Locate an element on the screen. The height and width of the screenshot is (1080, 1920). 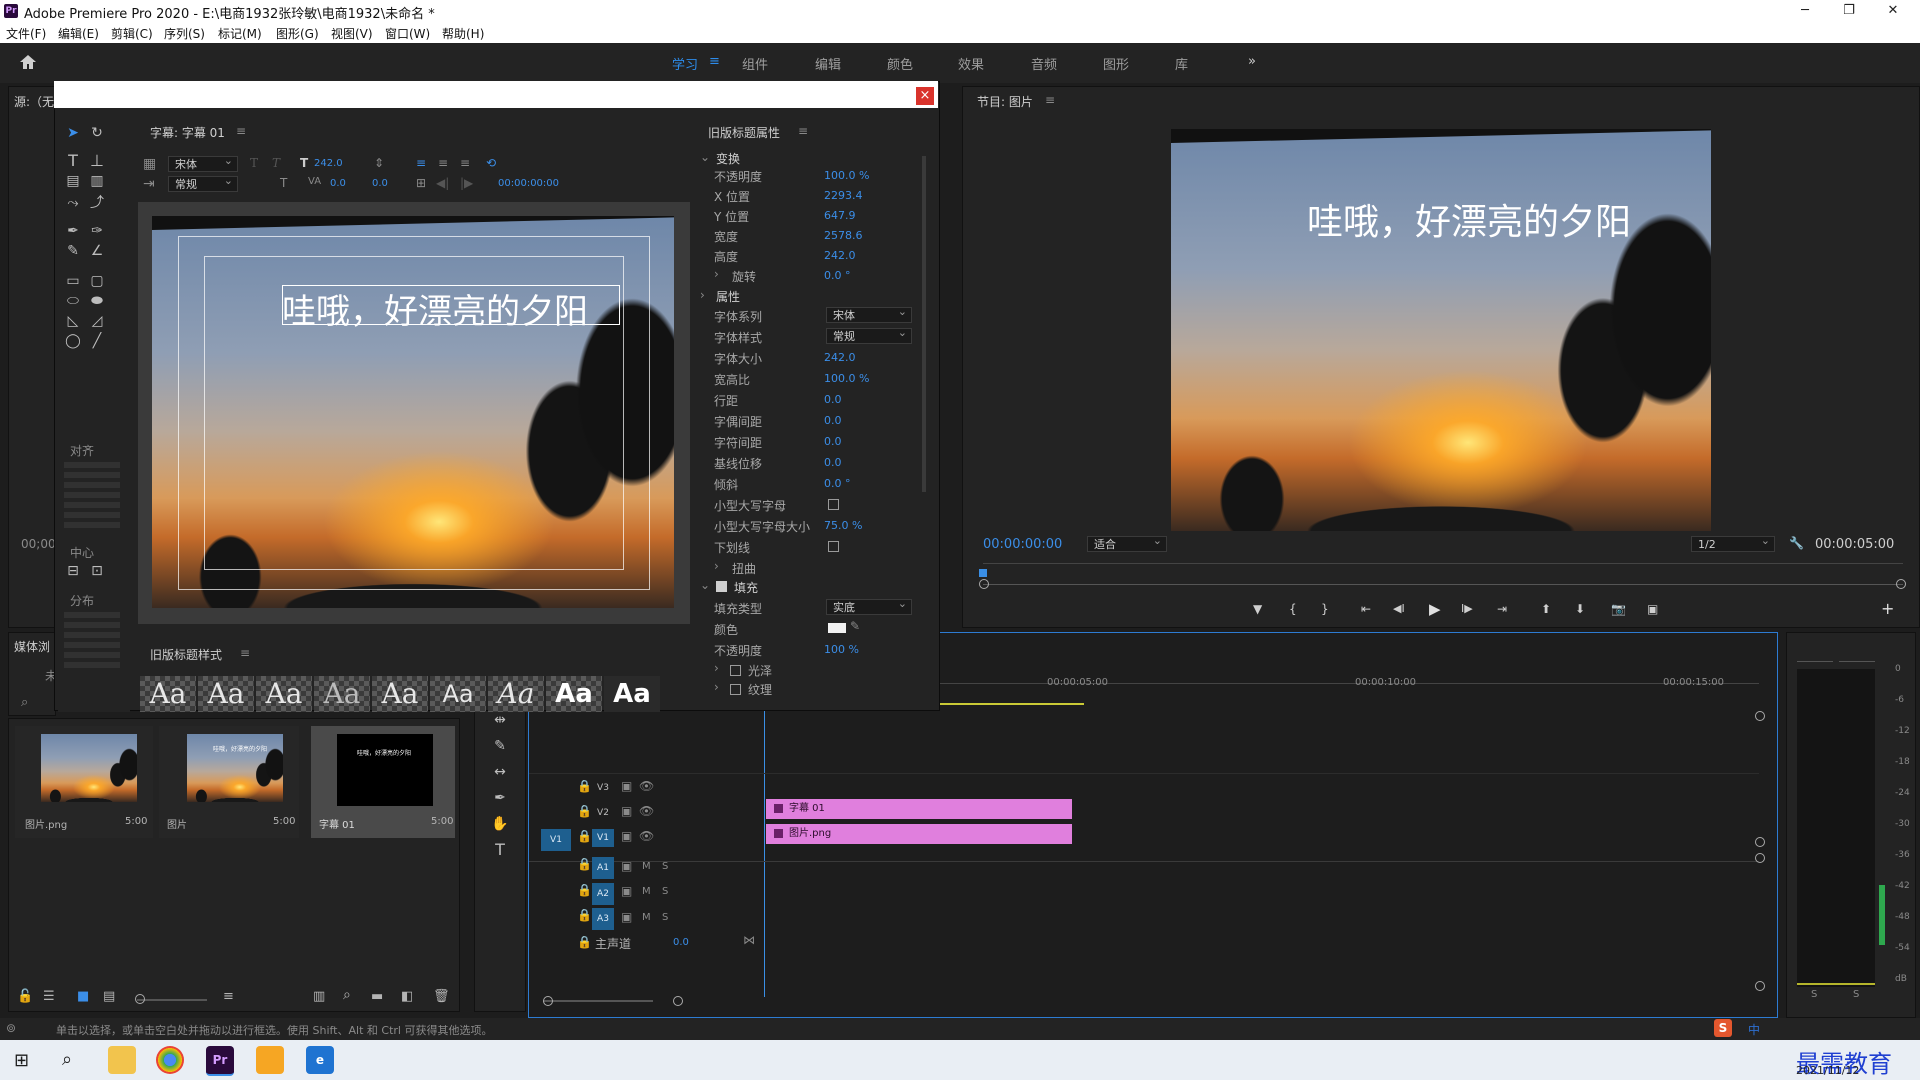
workspace-menu-icon: ≡ is located at coordinates (714, 61).